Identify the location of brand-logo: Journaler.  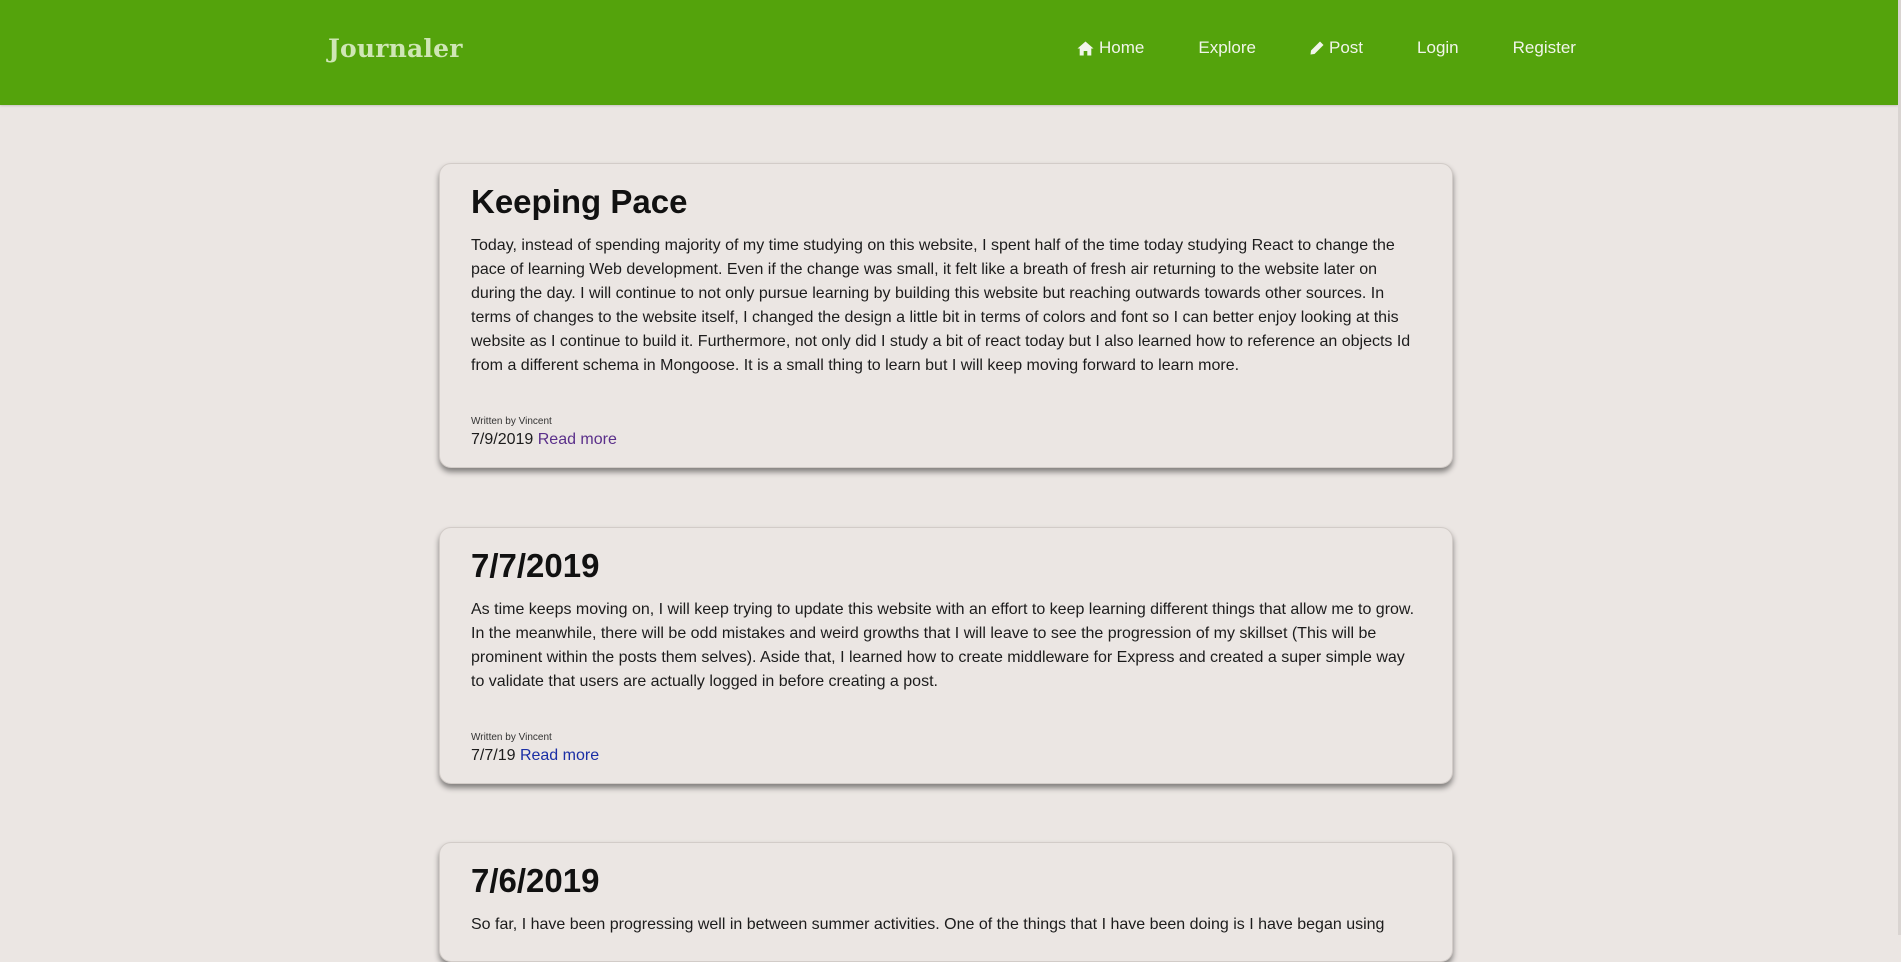
(395, 48).